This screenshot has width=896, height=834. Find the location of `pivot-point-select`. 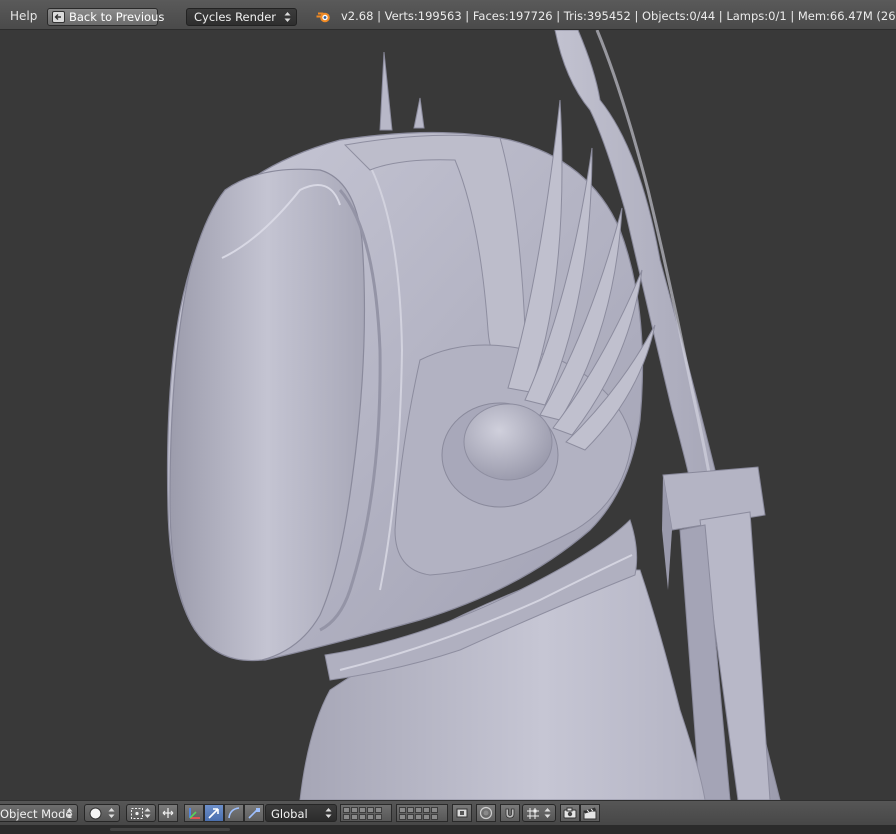

pivot-point-select is located at coordinates (141, 813).